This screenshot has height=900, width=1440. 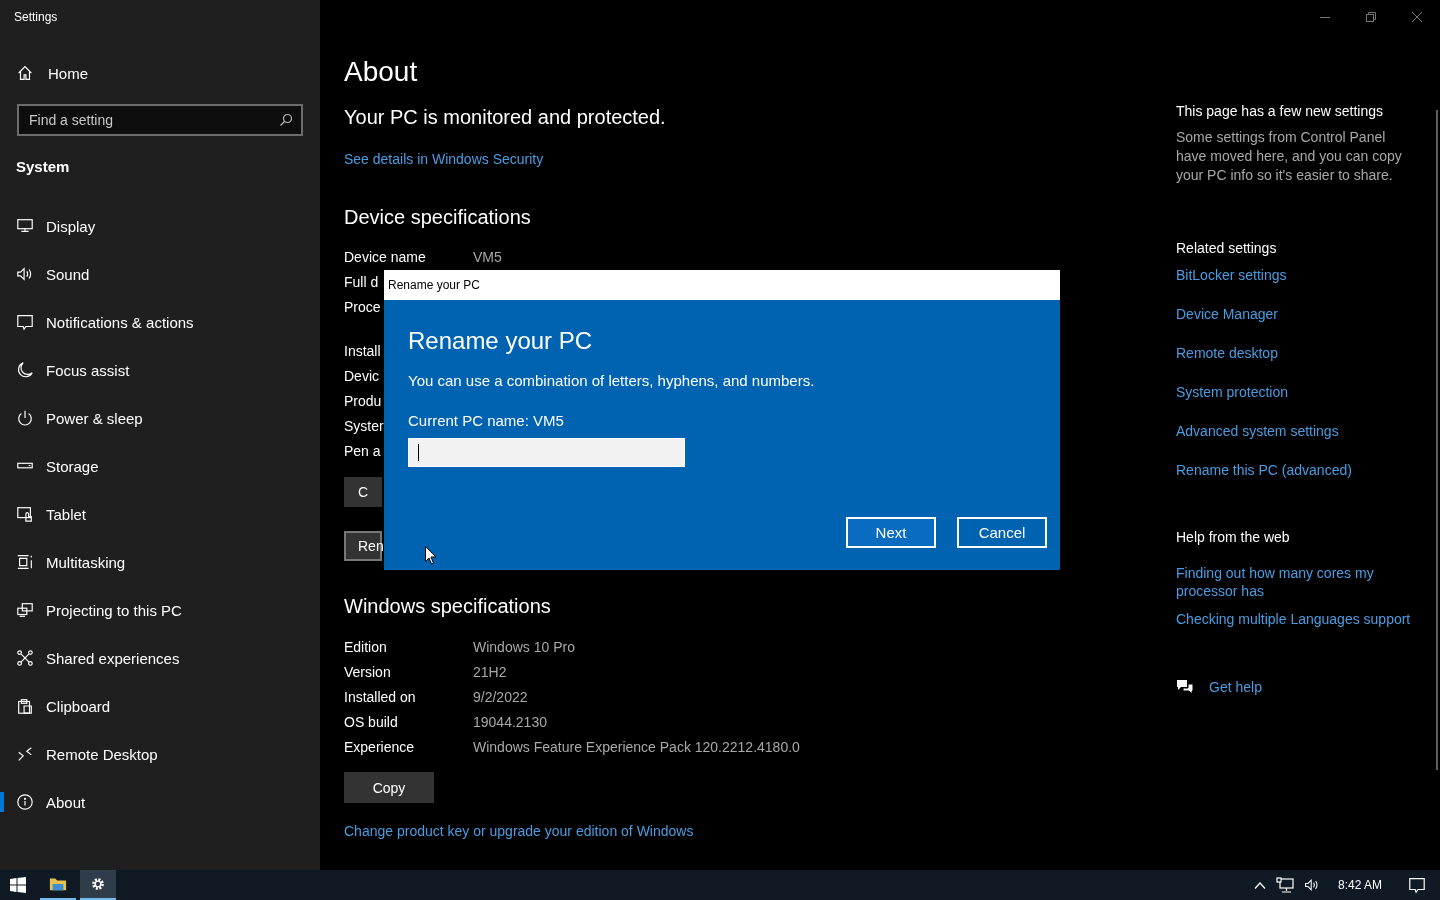 I want to click on spec-label: Installed on, so click(x=380, y=697).